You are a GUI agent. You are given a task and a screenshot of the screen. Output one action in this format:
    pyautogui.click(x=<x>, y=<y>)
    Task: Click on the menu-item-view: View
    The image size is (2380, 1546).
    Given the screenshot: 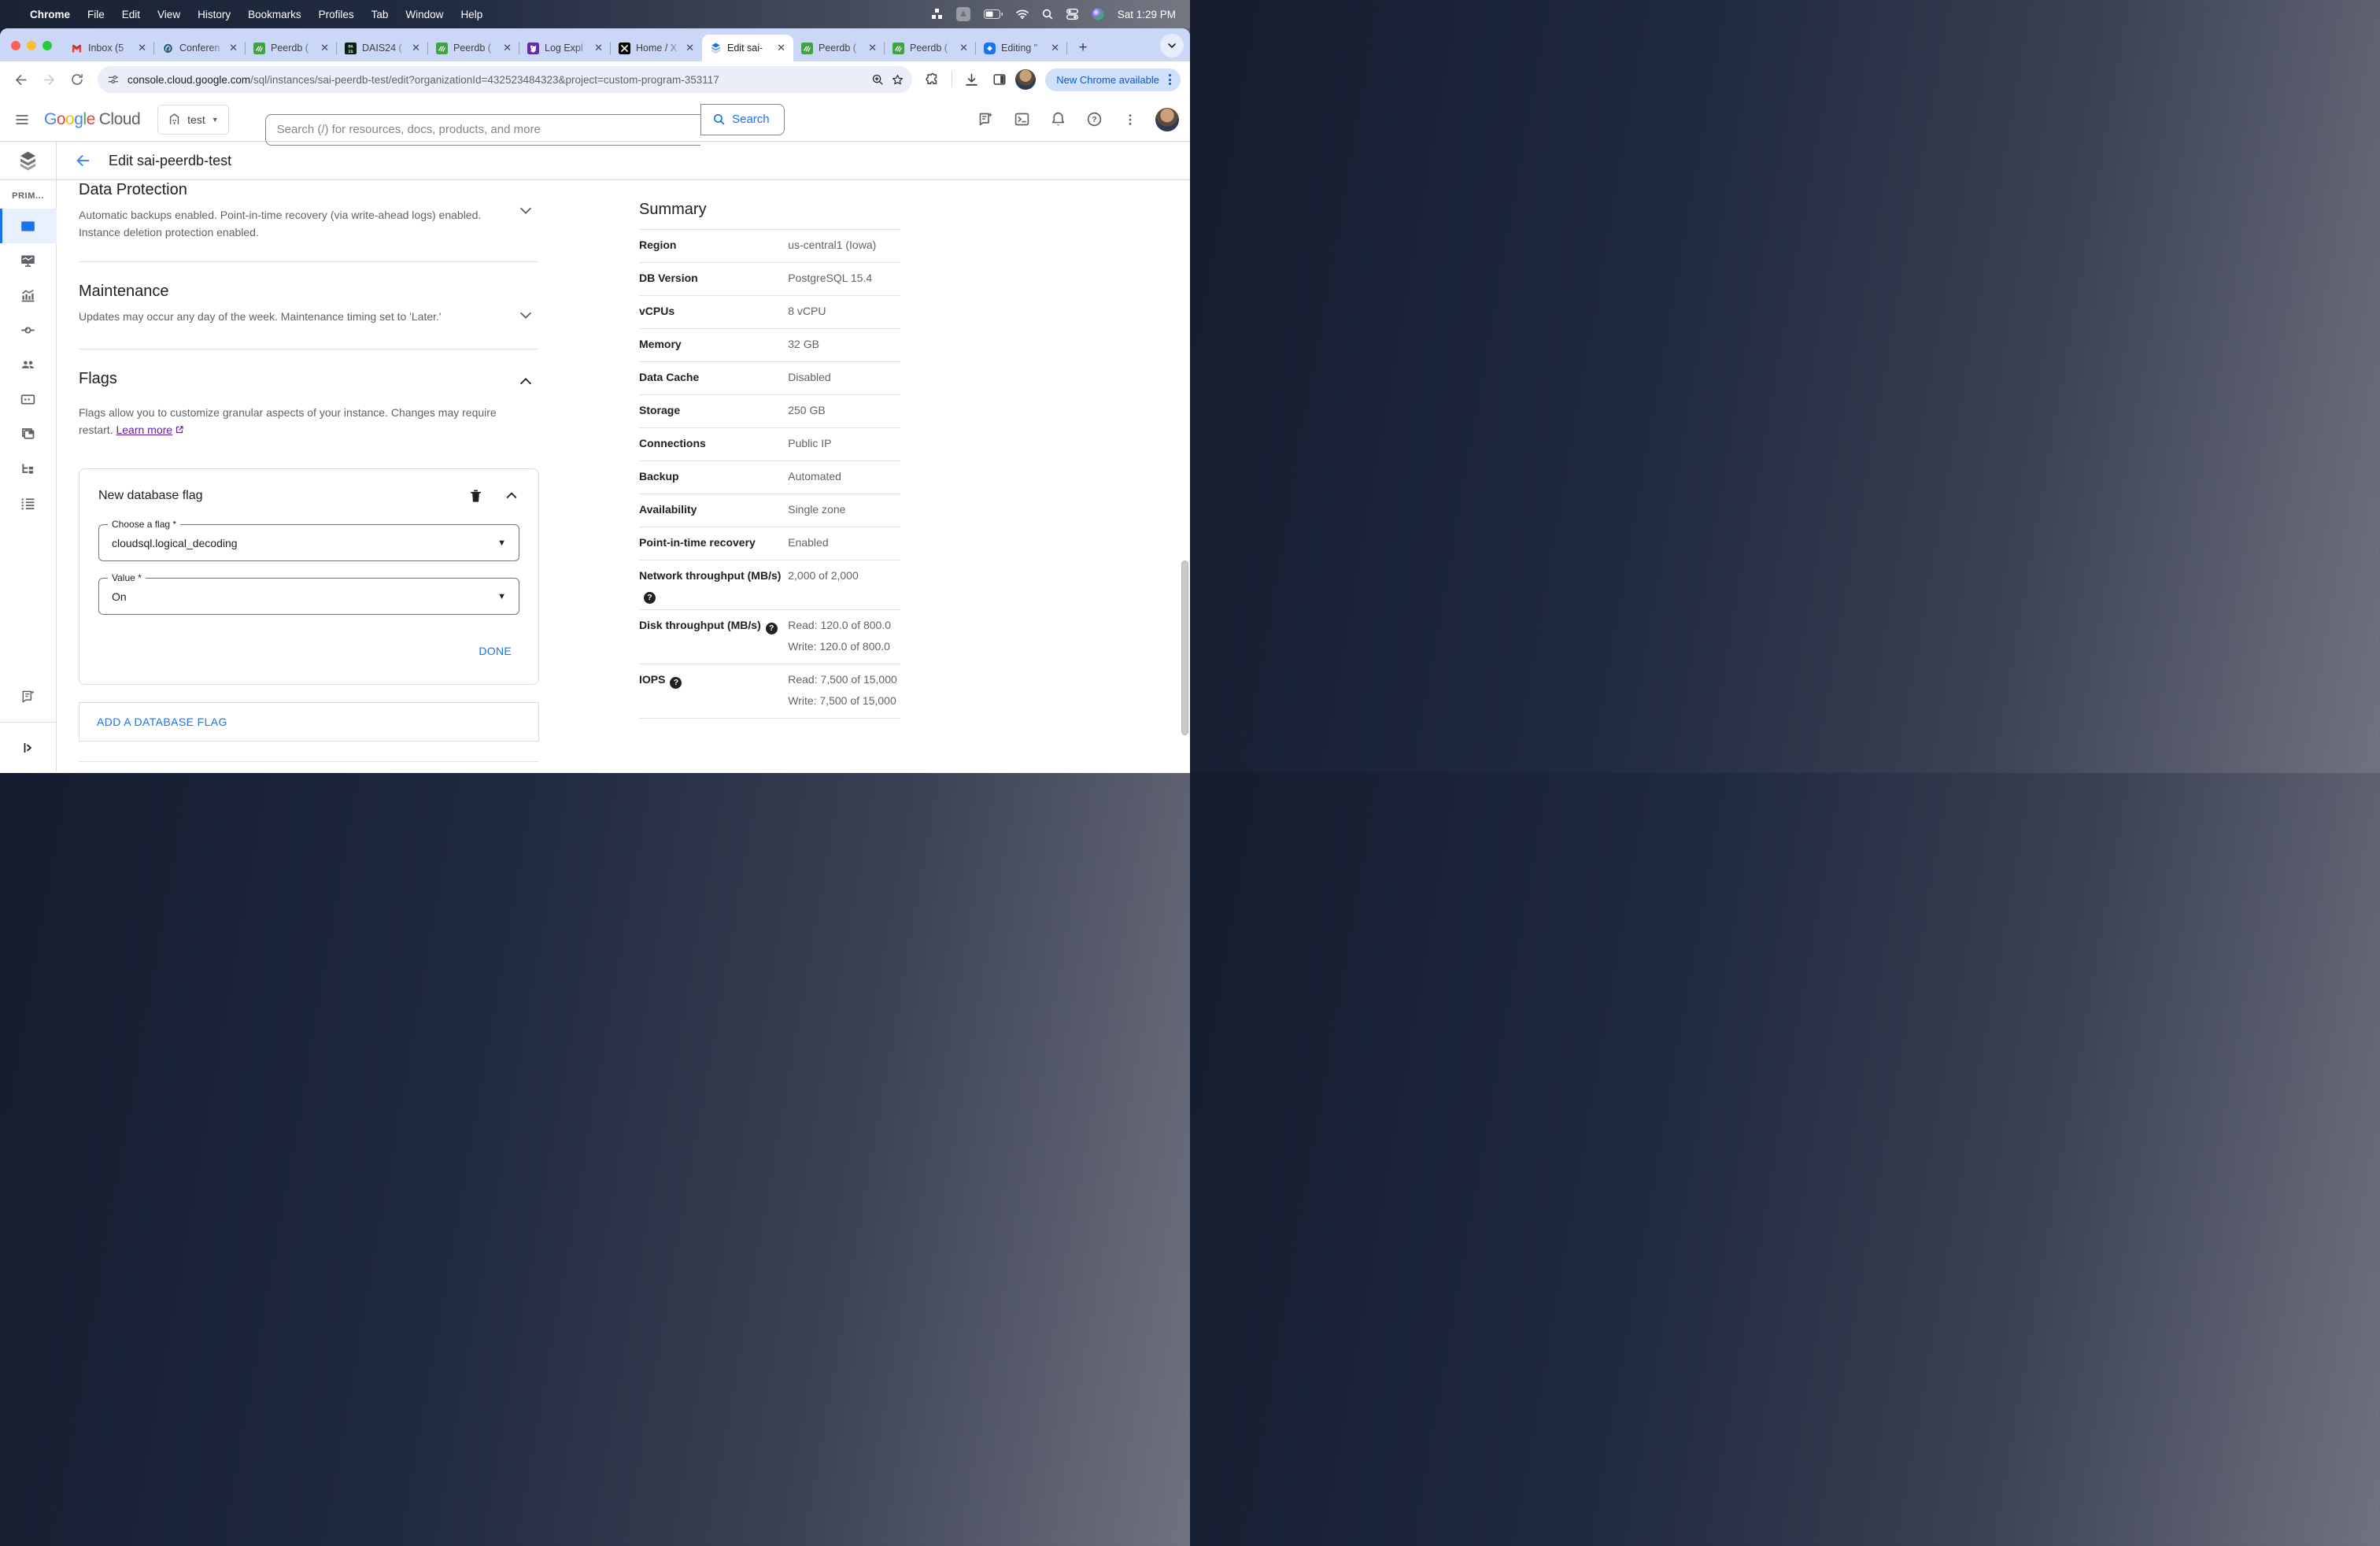 What is the action you would take?
    pyautogui.click(x=168, y=14)
    